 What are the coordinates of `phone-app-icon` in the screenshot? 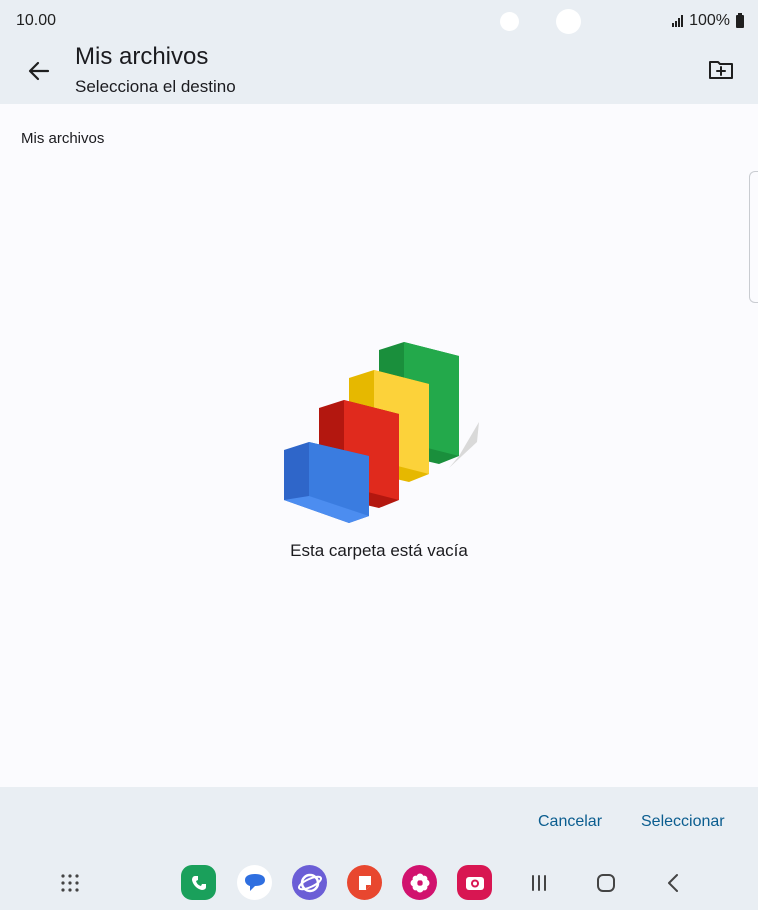 It's located at (198, 882).